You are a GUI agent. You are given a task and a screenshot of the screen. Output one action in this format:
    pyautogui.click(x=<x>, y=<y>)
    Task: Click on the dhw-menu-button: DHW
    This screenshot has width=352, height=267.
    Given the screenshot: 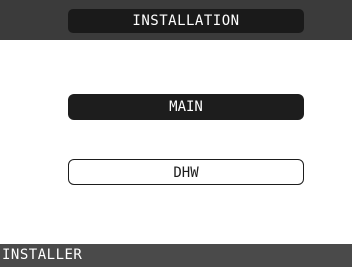 What is the action you would take?
    pyautogui.click(x=186, y=172)
    